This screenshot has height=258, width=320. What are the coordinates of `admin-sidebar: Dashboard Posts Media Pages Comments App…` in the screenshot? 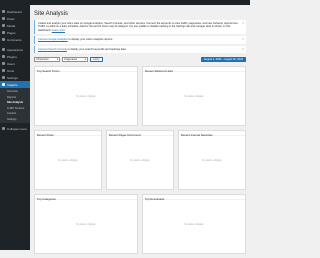 It's located at (15, 127).